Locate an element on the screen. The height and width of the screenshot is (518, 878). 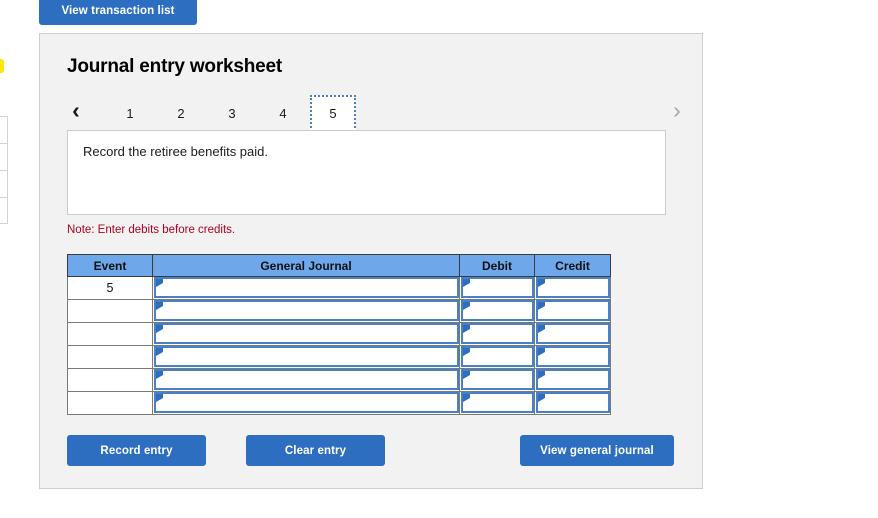
chevron-left-icon: ‹ is located at coordinates (76, 110).